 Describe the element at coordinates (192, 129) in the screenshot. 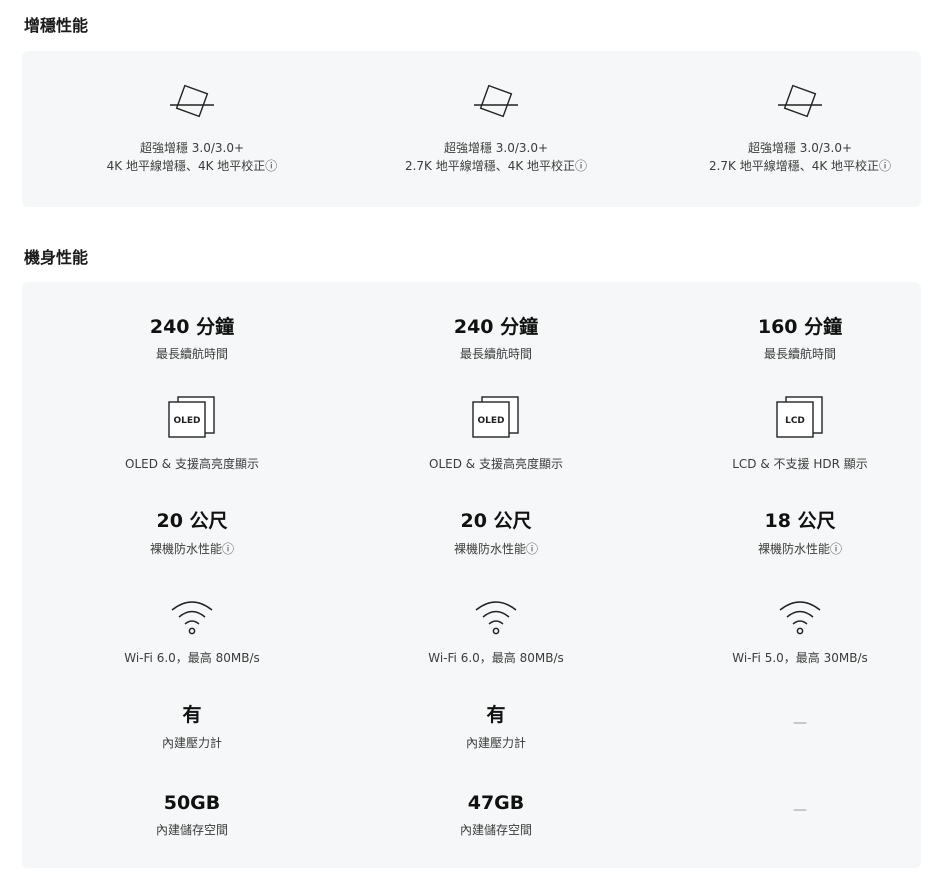

I see `stabilization-column: 超強增穩 3.0/3.0+ 4K 地平線增穩、4K 地平校正ⓘ` at that location.